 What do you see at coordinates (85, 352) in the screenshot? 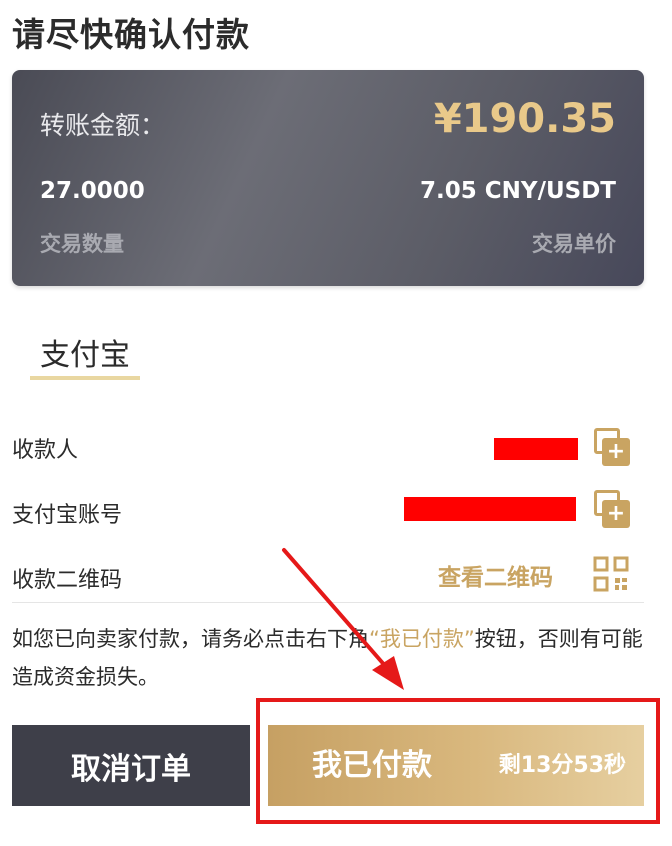
I see `tab-alipay: 支付宝` at bounding box center [85, 352].